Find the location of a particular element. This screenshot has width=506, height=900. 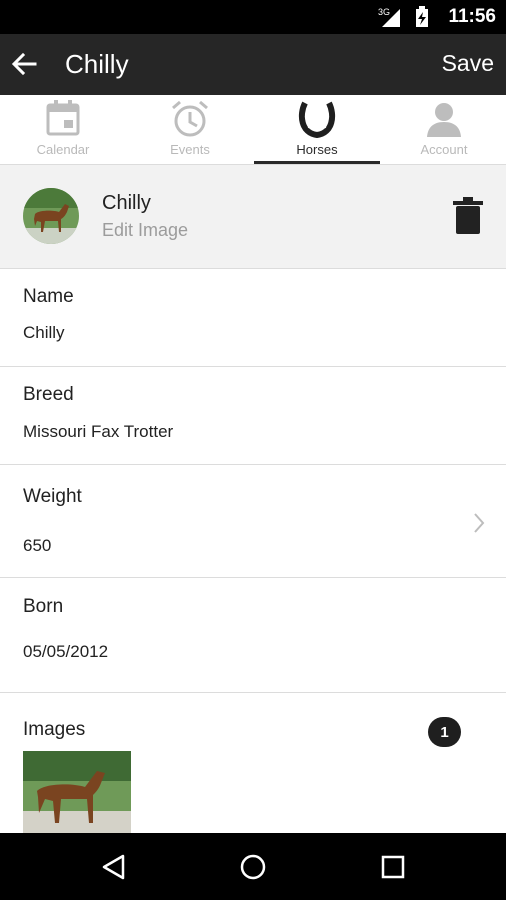

breed-field: Breed Missouri Fax Trotter is located at coordinates (253, 416).